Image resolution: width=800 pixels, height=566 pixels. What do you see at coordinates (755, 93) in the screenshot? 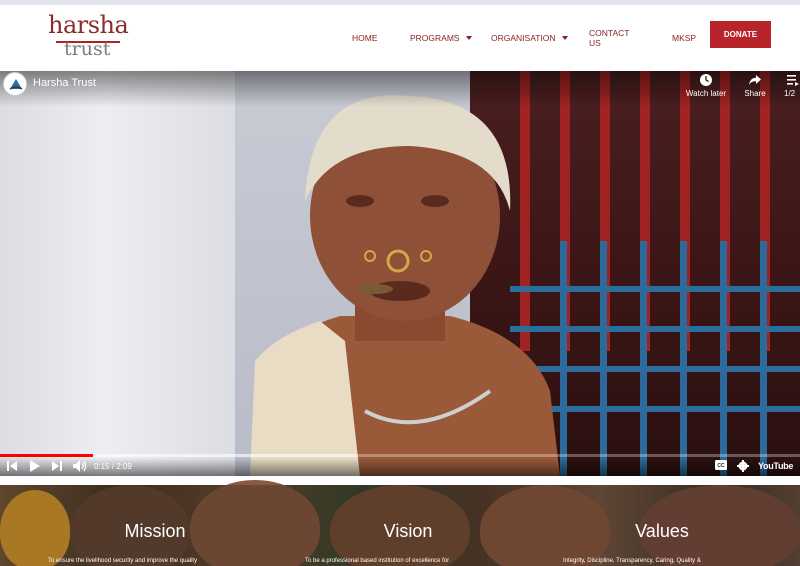
I see `share-label: Share` at bounding box center [755, 93].